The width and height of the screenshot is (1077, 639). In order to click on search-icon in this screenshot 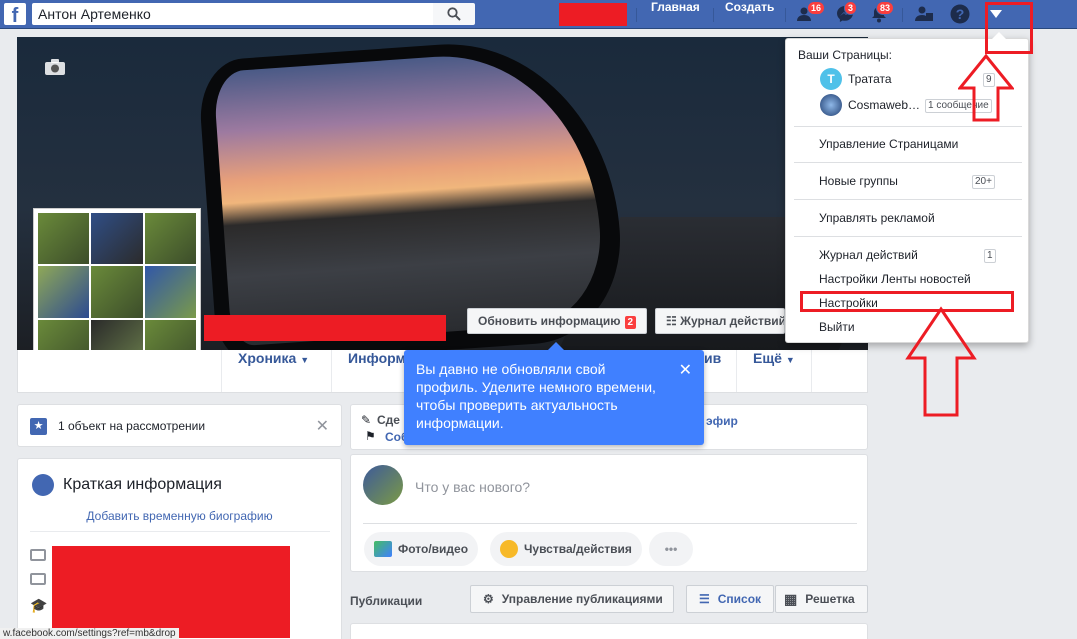, I will do `click(454, 14)`.